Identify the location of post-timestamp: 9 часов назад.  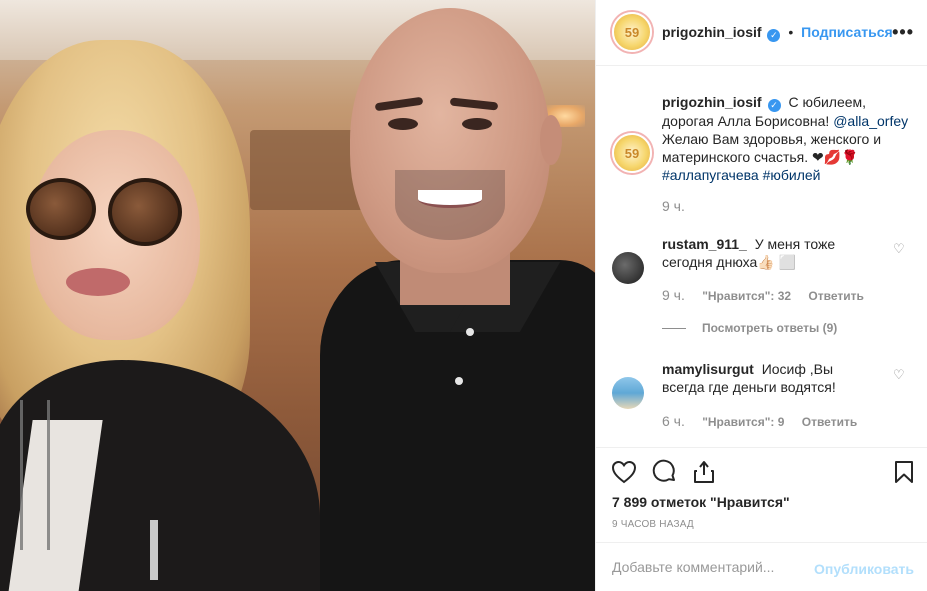
(653, 524).